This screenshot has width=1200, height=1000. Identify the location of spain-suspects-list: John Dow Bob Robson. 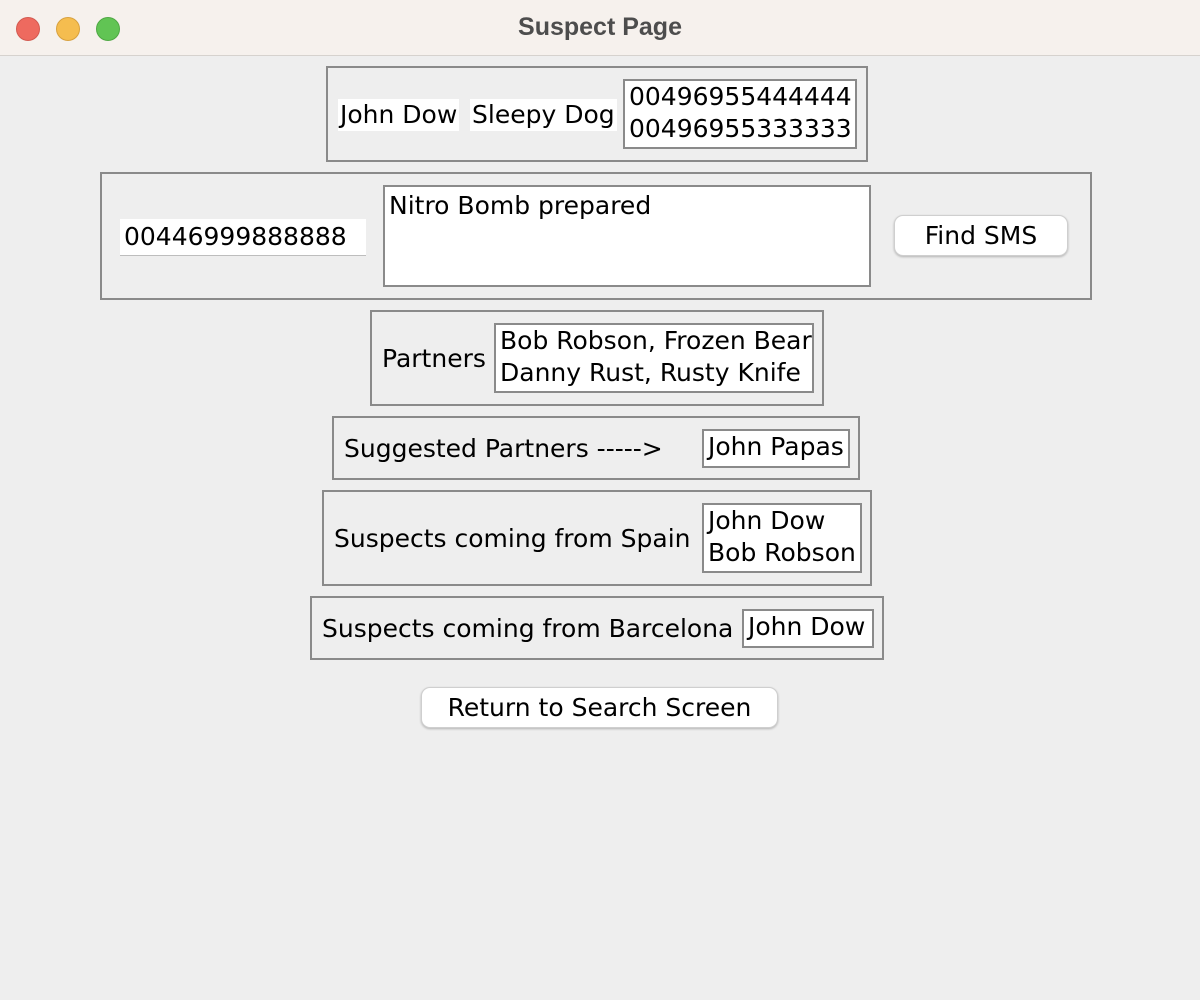
(782, 538).